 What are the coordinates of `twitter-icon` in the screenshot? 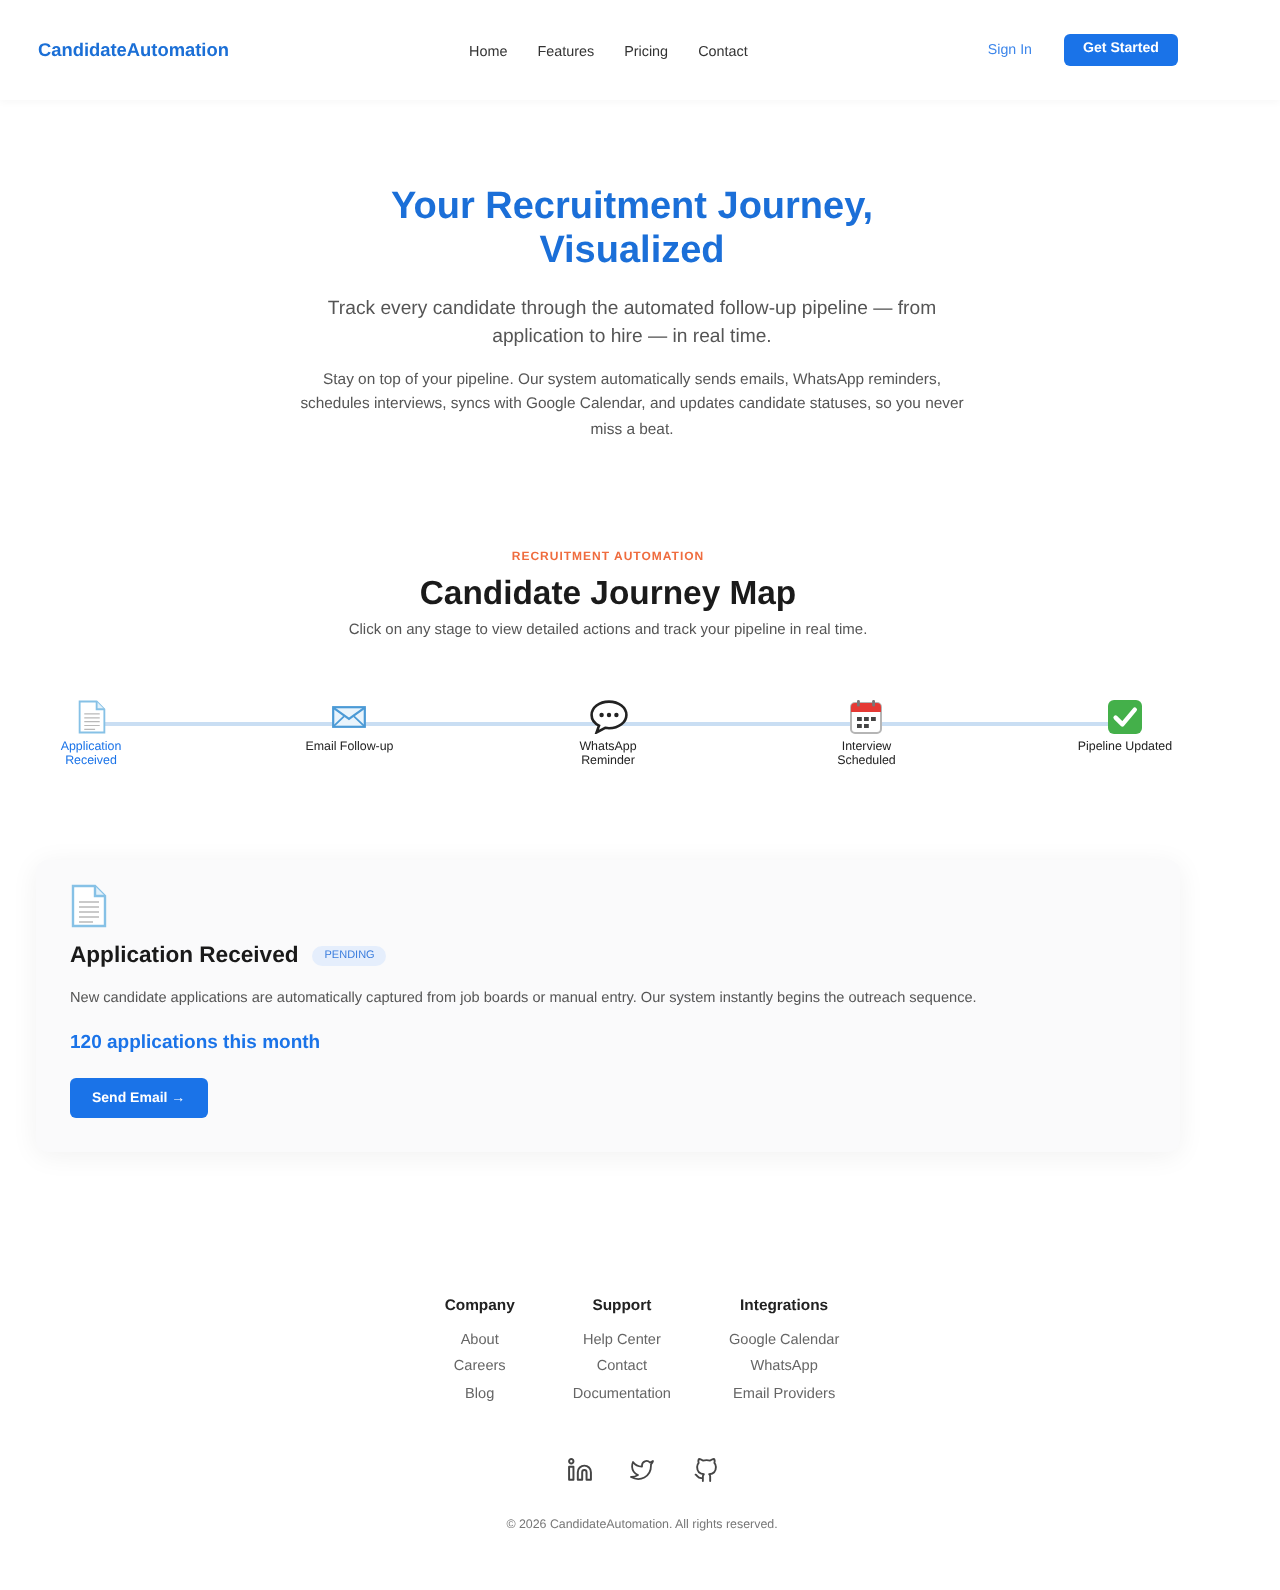 It's located at (642, 1470).